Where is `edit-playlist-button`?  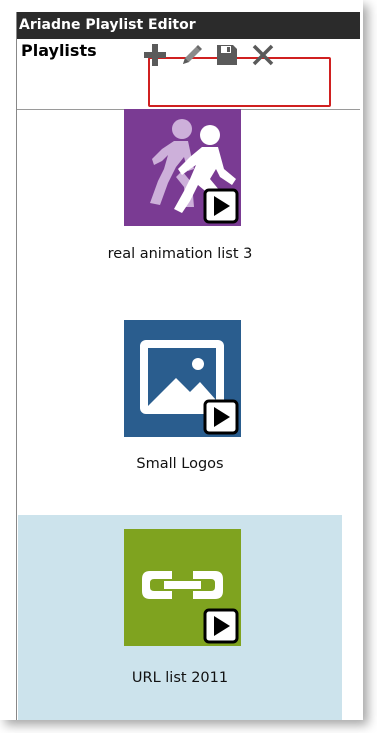
edit-playlist-button is located at coordinates (191, 55).